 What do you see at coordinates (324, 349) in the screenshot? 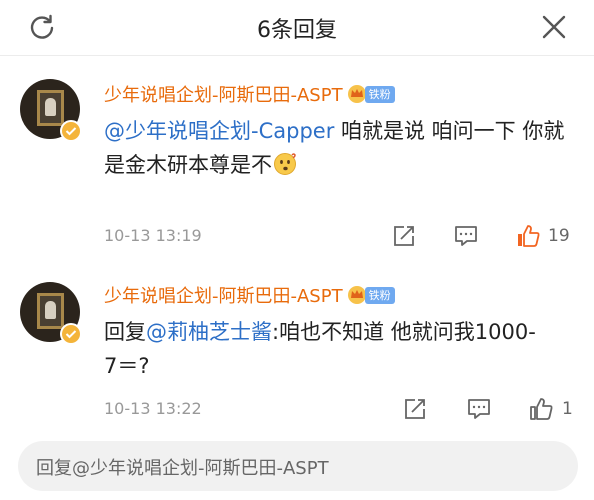
I see `comment-text: 回复@莉柚芝士酱:咱也不知道 他就问我1000-7＝?` at bounding box center [324, 349].